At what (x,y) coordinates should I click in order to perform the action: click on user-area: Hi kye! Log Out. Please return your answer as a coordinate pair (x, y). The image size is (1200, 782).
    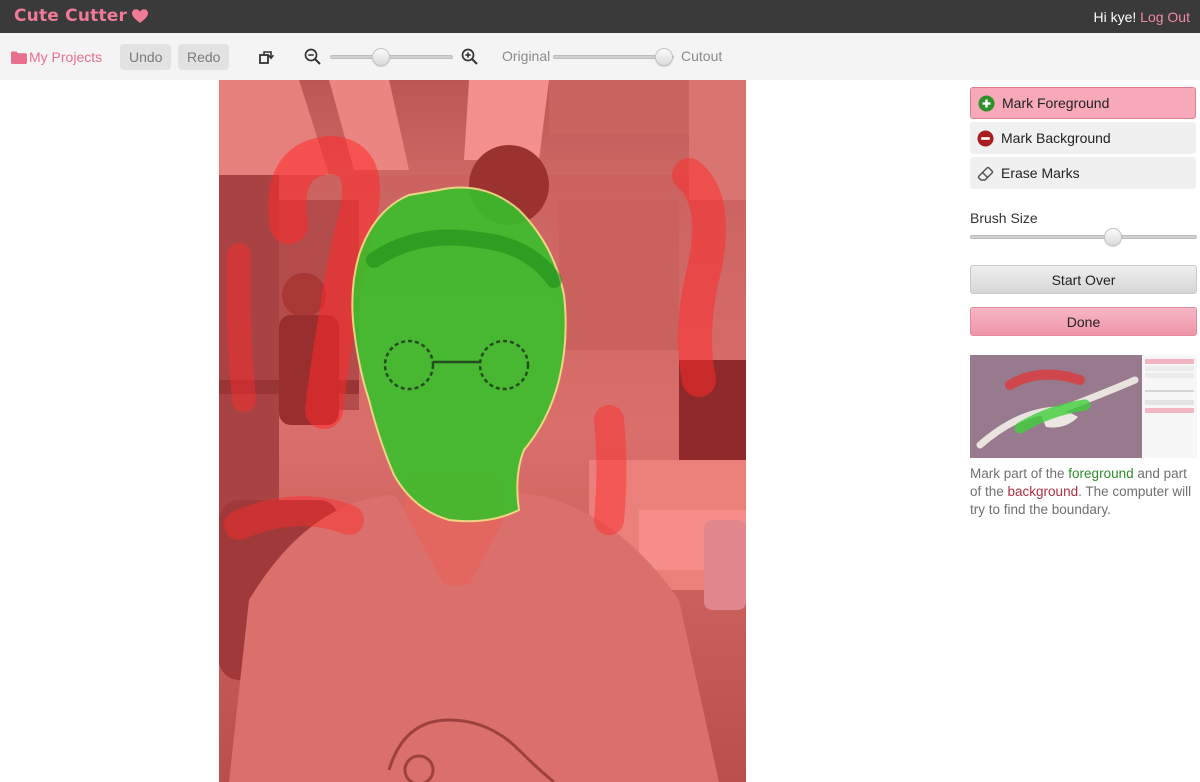
    Looking at the image, I should click on (1141, 17).